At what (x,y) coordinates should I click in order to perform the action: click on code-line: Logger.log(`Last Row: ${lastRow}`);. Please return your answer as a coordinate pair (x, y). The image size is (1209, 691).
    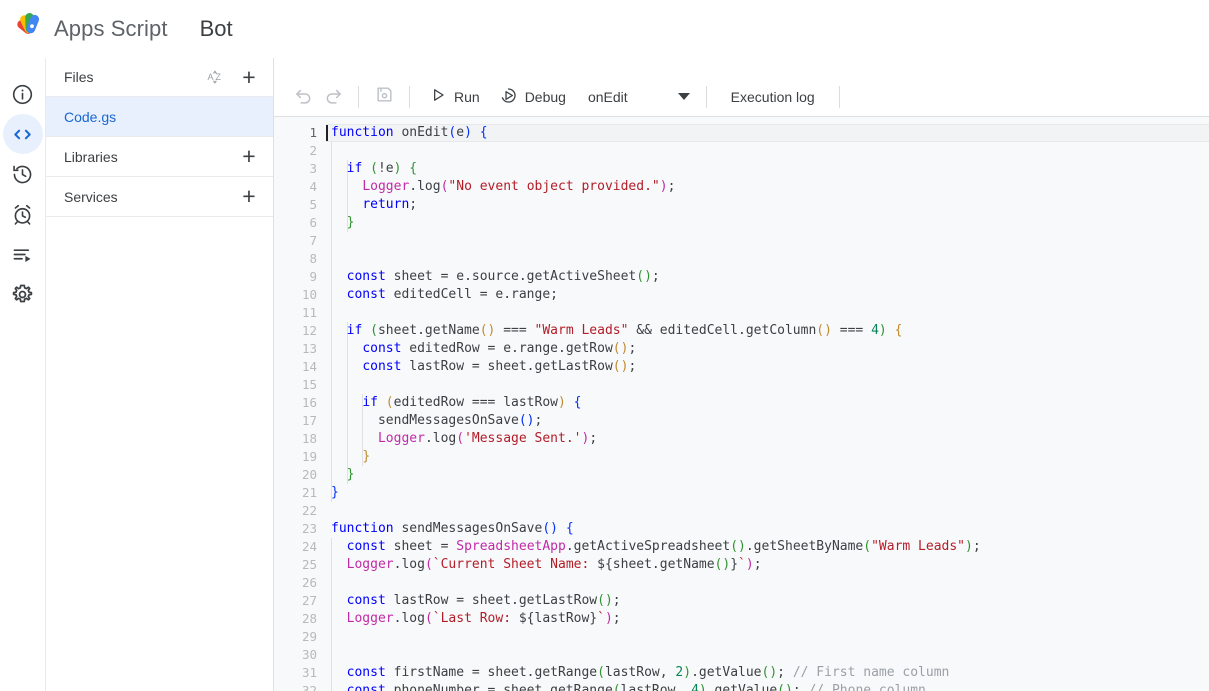
    Looking at the image, I should click on (767, 619).